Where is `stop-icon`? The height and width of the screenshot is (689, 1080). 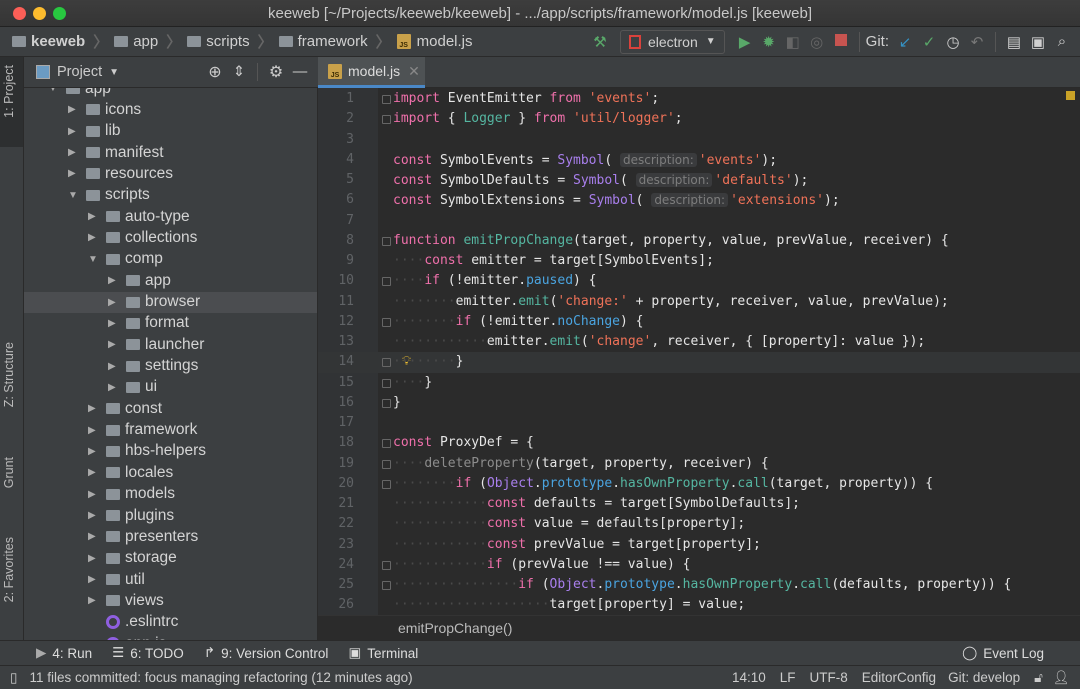
stop-icon is located at coordinates (841, 41).